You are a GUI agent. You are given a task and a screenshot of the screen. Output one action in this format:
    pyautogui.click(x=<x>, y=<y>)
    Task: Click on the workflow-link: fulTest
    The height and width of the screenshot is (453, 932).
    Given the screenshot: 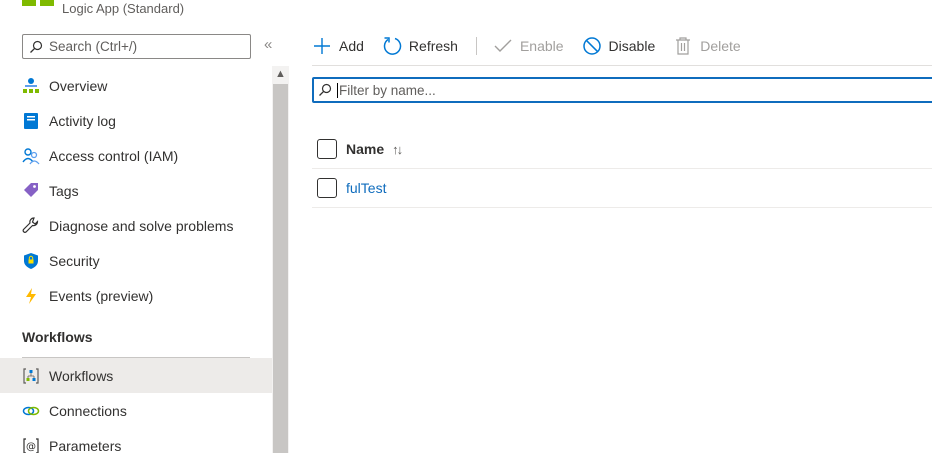 What is the action you would take?
    pyautogui.click(x=366, y=188)
    